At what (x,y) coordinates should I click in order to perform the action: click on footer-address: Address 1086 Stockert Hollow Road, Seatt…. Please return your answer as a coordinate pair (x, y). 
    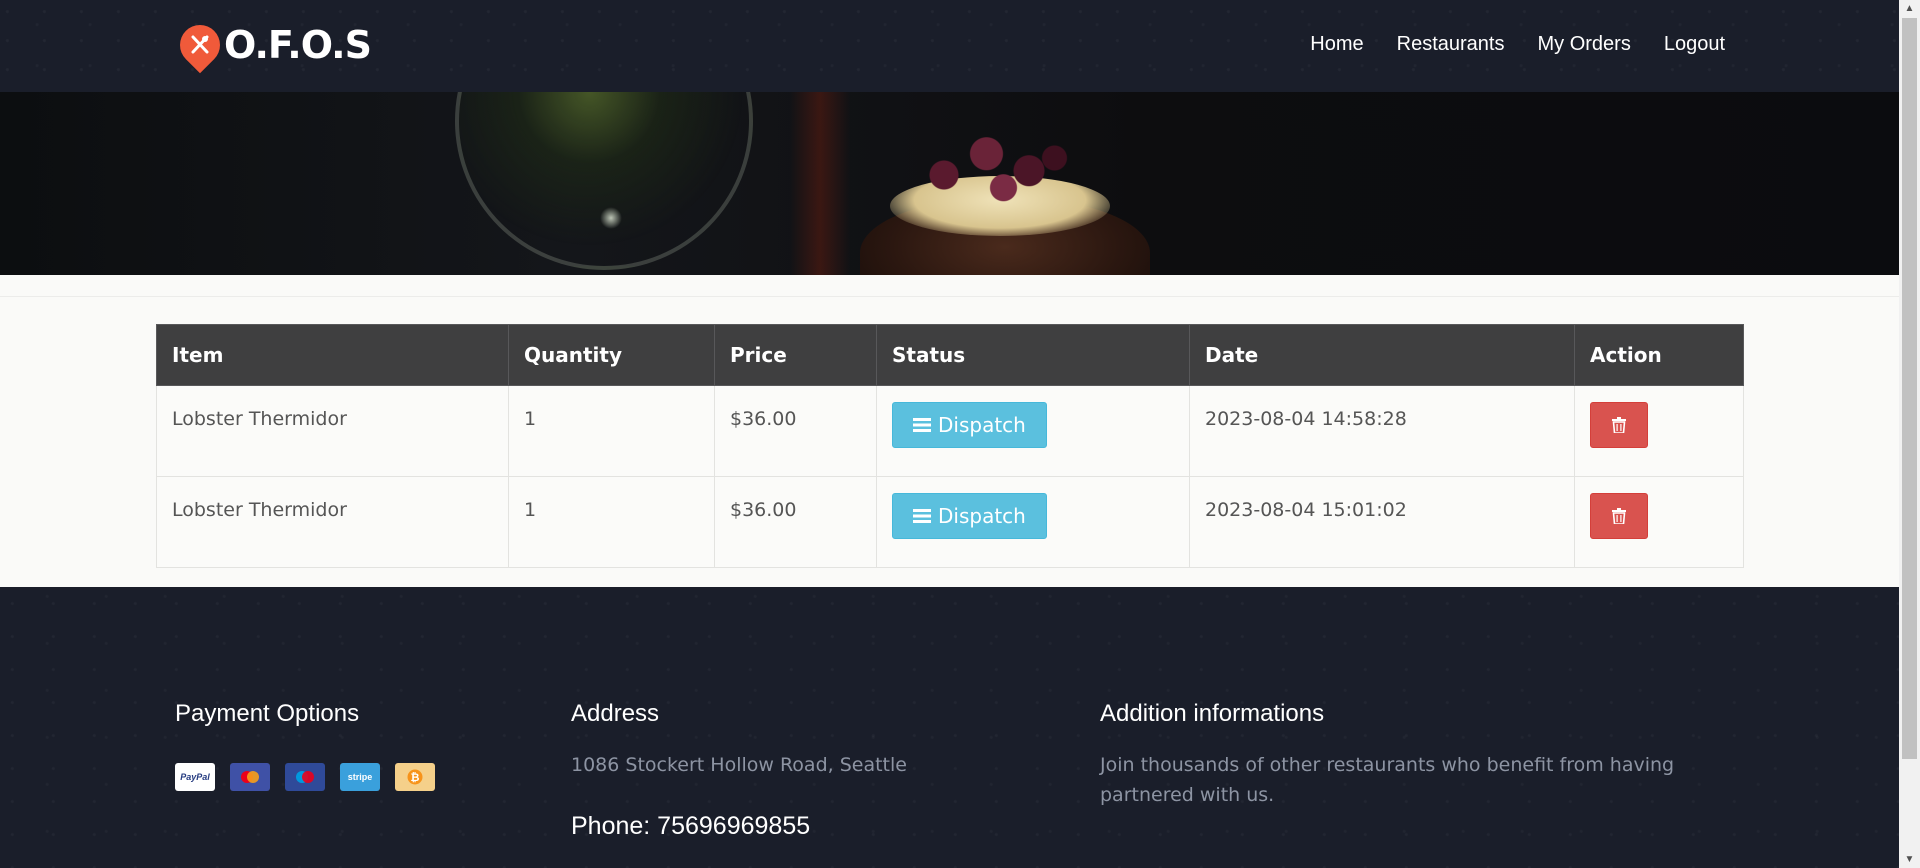
    Looking at the image, I should click on (739, 770).